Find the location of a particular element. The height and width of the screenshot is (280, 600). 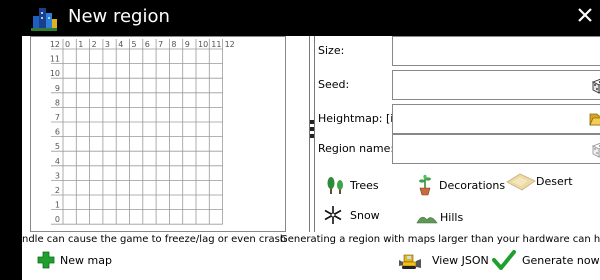

grid-y-label: 12 is located at coordinates (55, 44).